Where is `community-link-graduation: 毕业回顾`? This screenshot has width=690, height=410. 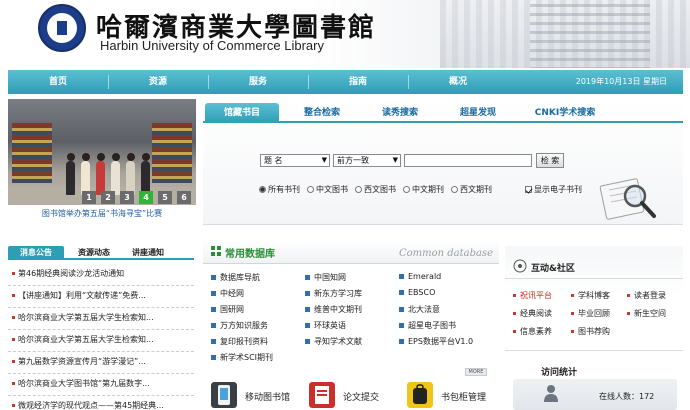 community-link-graduation: 毕业回顾 is located at coordinates (590, 313).